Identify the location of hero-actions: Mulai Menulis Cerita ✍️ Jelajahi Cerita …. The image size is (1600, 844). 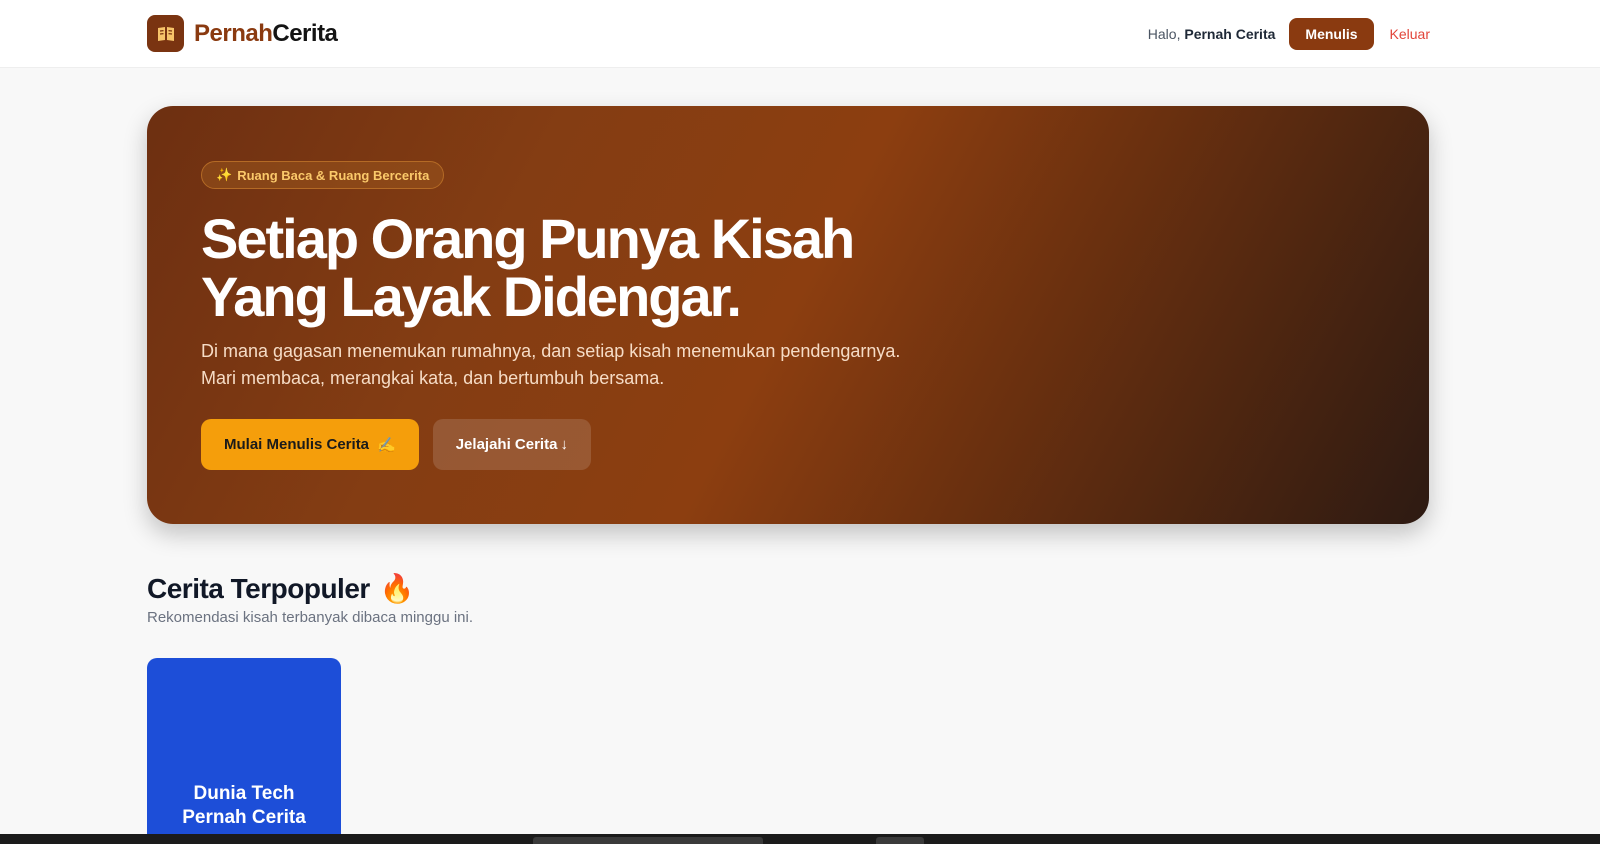
(396, 444).